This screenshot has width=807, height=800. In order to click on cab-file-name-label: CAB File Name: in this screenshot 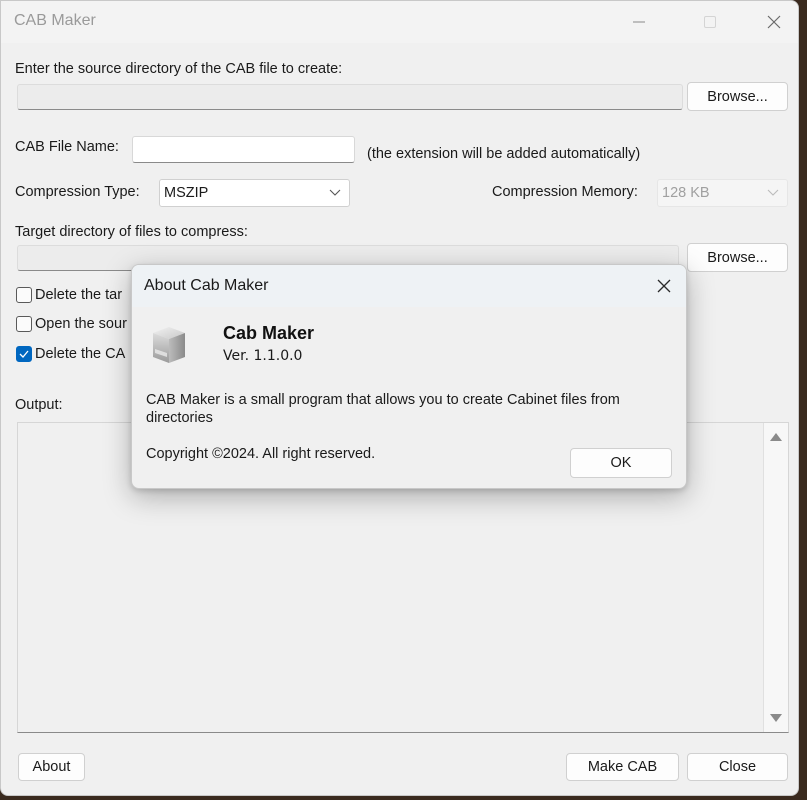, I will do `click(67, 147)`.